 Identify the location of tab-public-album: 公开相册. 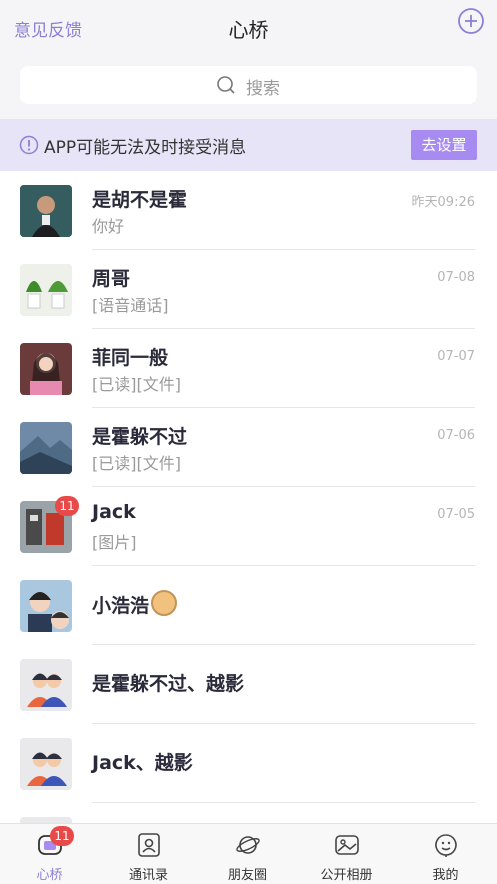
(346, 854).